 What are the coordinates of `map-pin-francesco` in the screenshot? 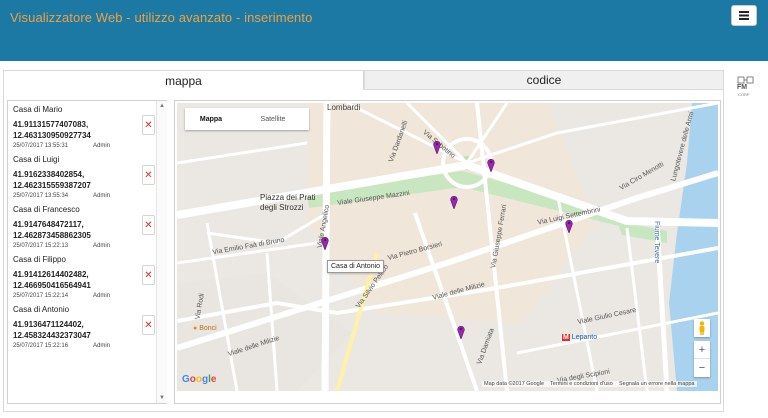 It's located at (454, 202).